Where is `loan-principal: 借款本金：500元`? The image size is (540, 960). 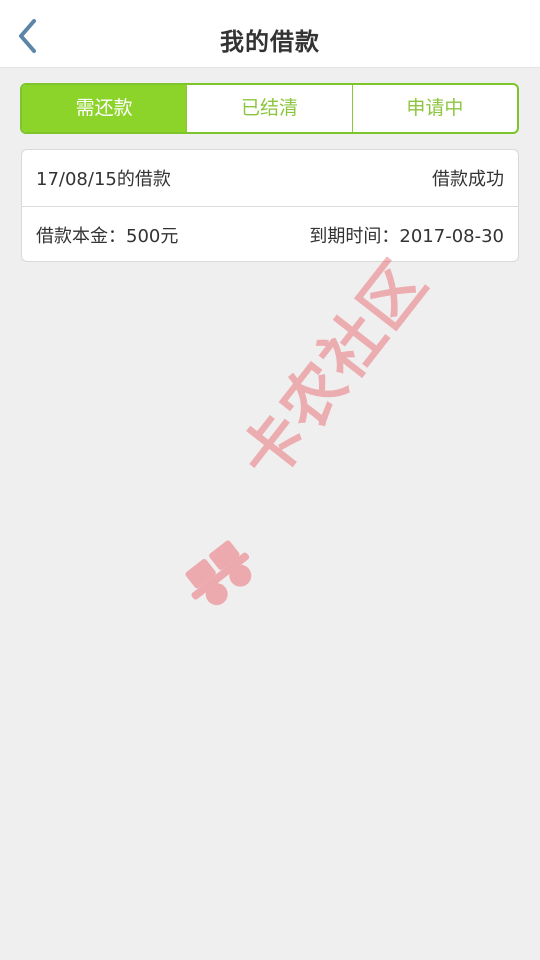 loan-principal: 借款本金：500元 is located at coordinates (107, 236).